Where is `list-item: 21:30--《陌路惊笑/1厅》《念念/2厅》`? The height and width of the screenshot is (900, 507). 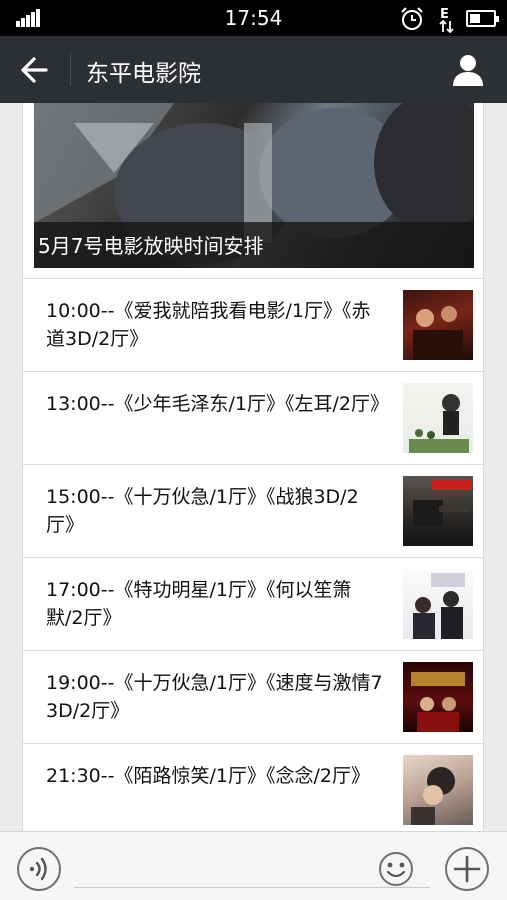
list-item: 21:30--《陌路惊笑/1厅》《念念/2厅》 is located at coordinates (253, 787).